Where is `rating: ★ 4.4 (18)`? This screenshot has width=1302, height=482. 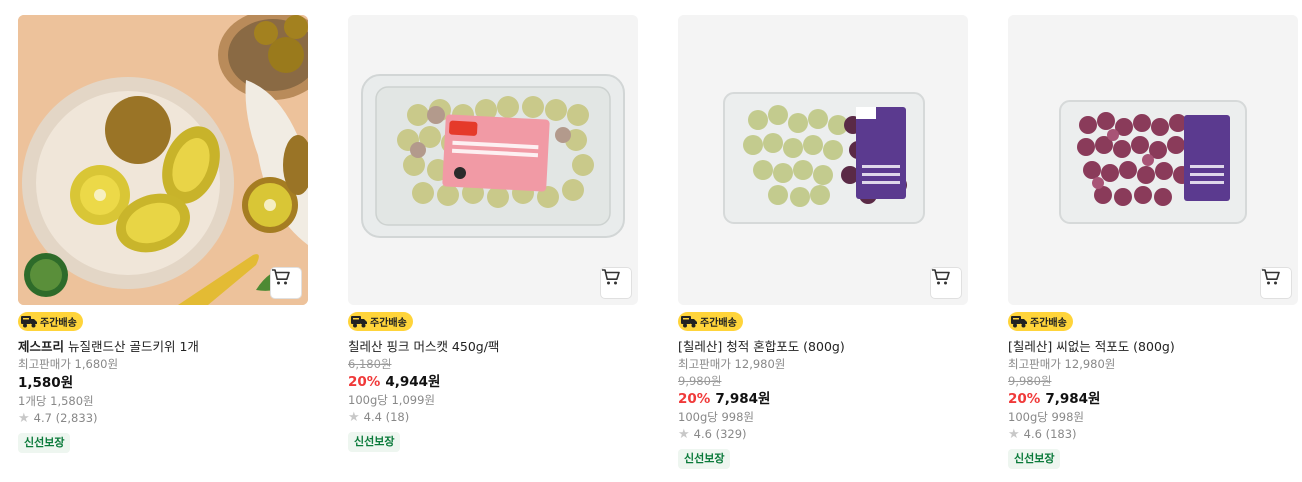 rating: ★ 4.4 (18) is located at coordinates (493, 417).